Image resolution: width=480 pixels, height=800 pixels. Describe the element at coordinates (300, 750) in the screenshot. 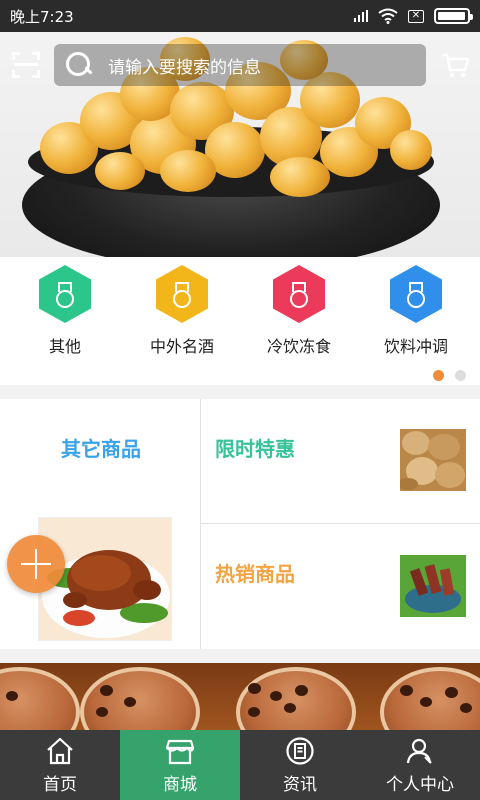

I see `news-icon` at that location.